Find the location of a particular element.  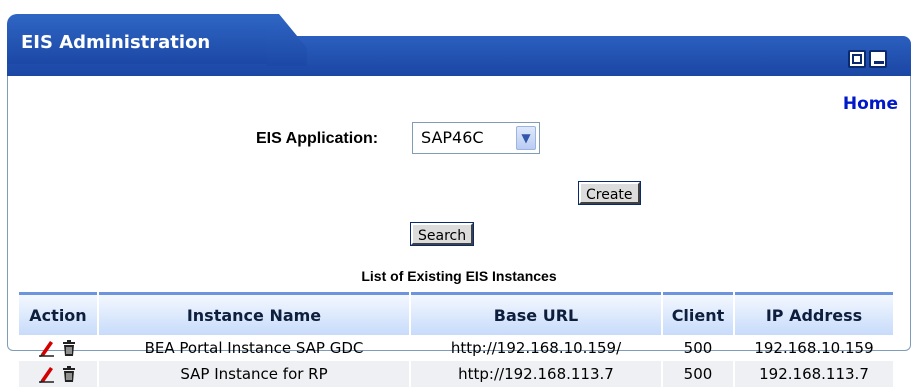

column-header-instance-name: Instance Name is located at coordinates (254, 313).